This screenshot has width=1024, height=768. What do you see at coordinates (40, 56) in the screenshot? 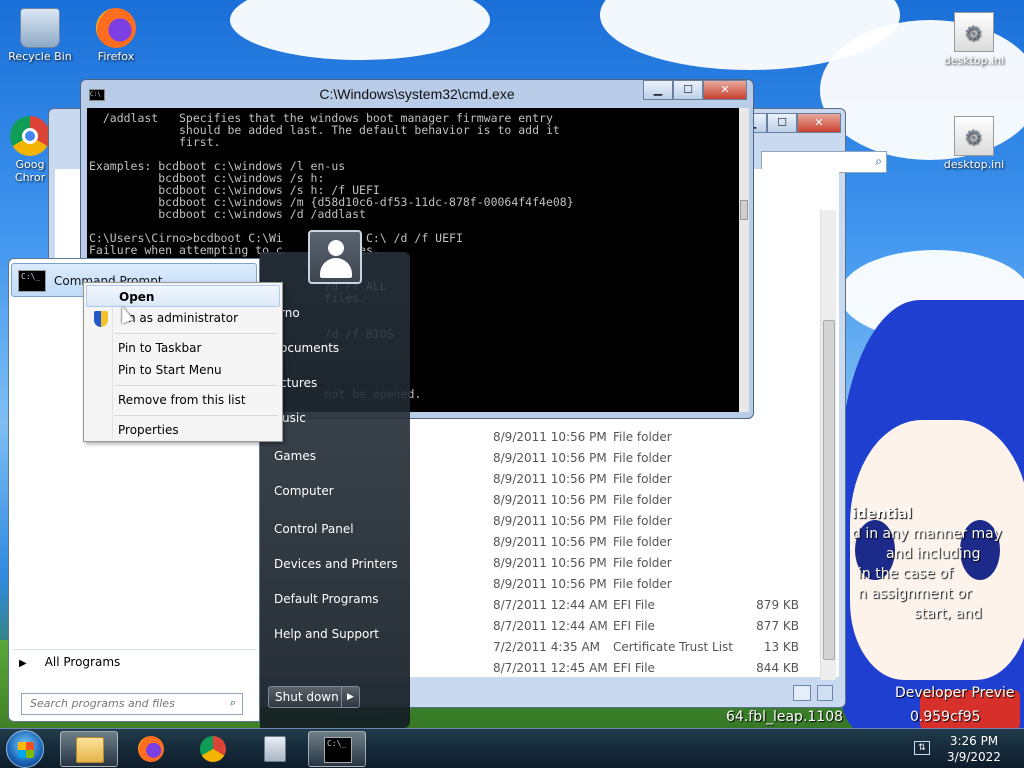
I see `desktop-icon-label: Recycle Bin` at bounding box center [40, 56].